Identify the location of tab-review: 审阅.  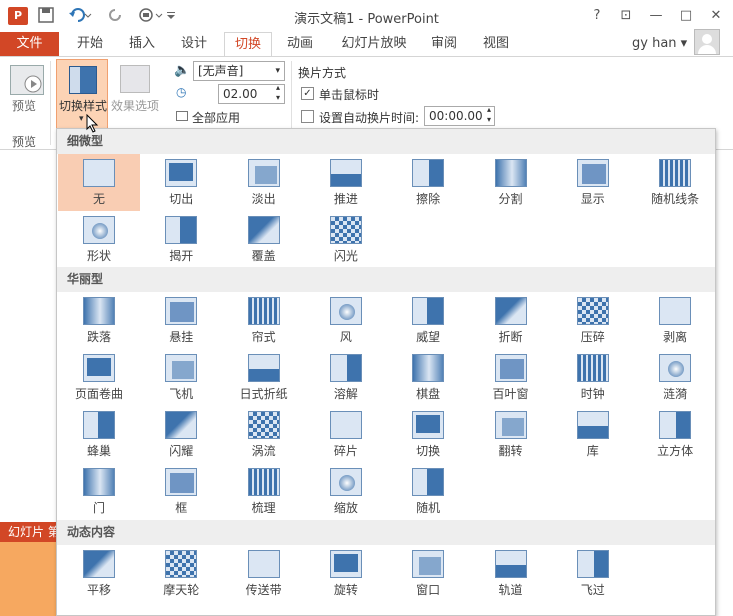
(444, 44).